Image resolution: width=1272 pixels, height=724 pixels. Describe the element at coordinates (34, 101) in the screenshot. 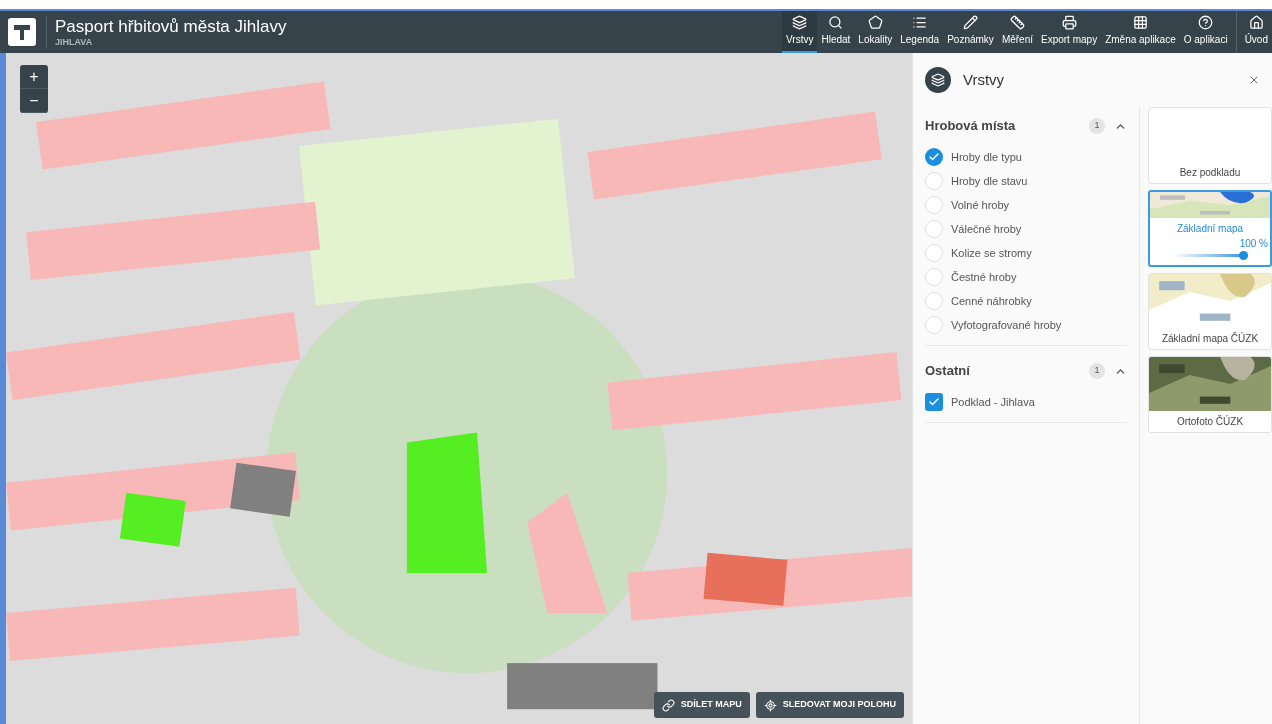

I see `zoom-out-button: −` at that location.